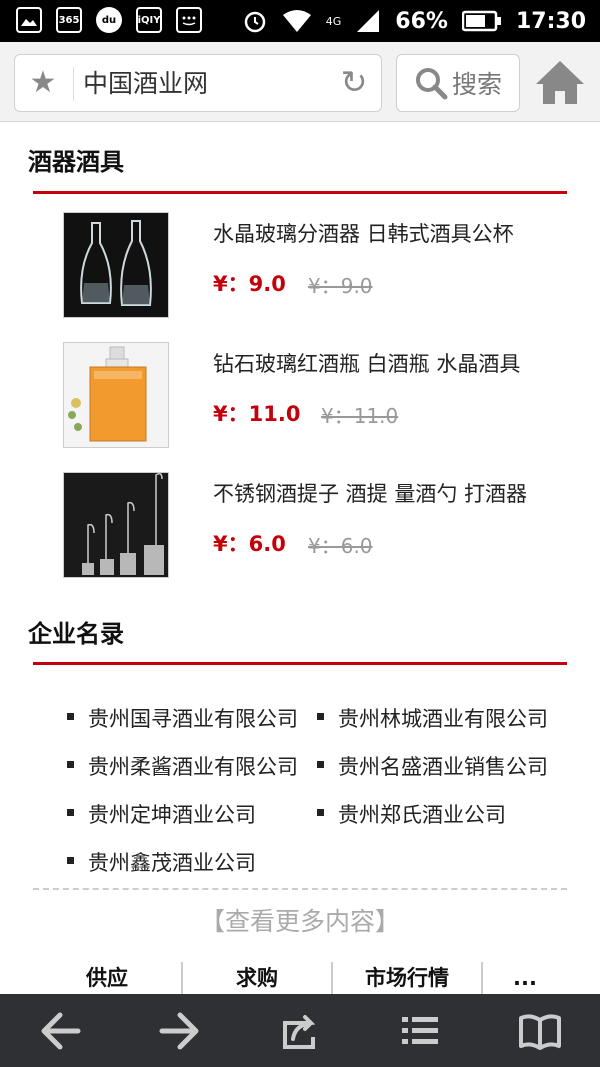 This screenshot has height=1067, width=600. What do you see at coordinates (200, 718) in the screenshot?
I see `company-link: 贵州国寻酒业有限公司` at bounding box center [200, 718].